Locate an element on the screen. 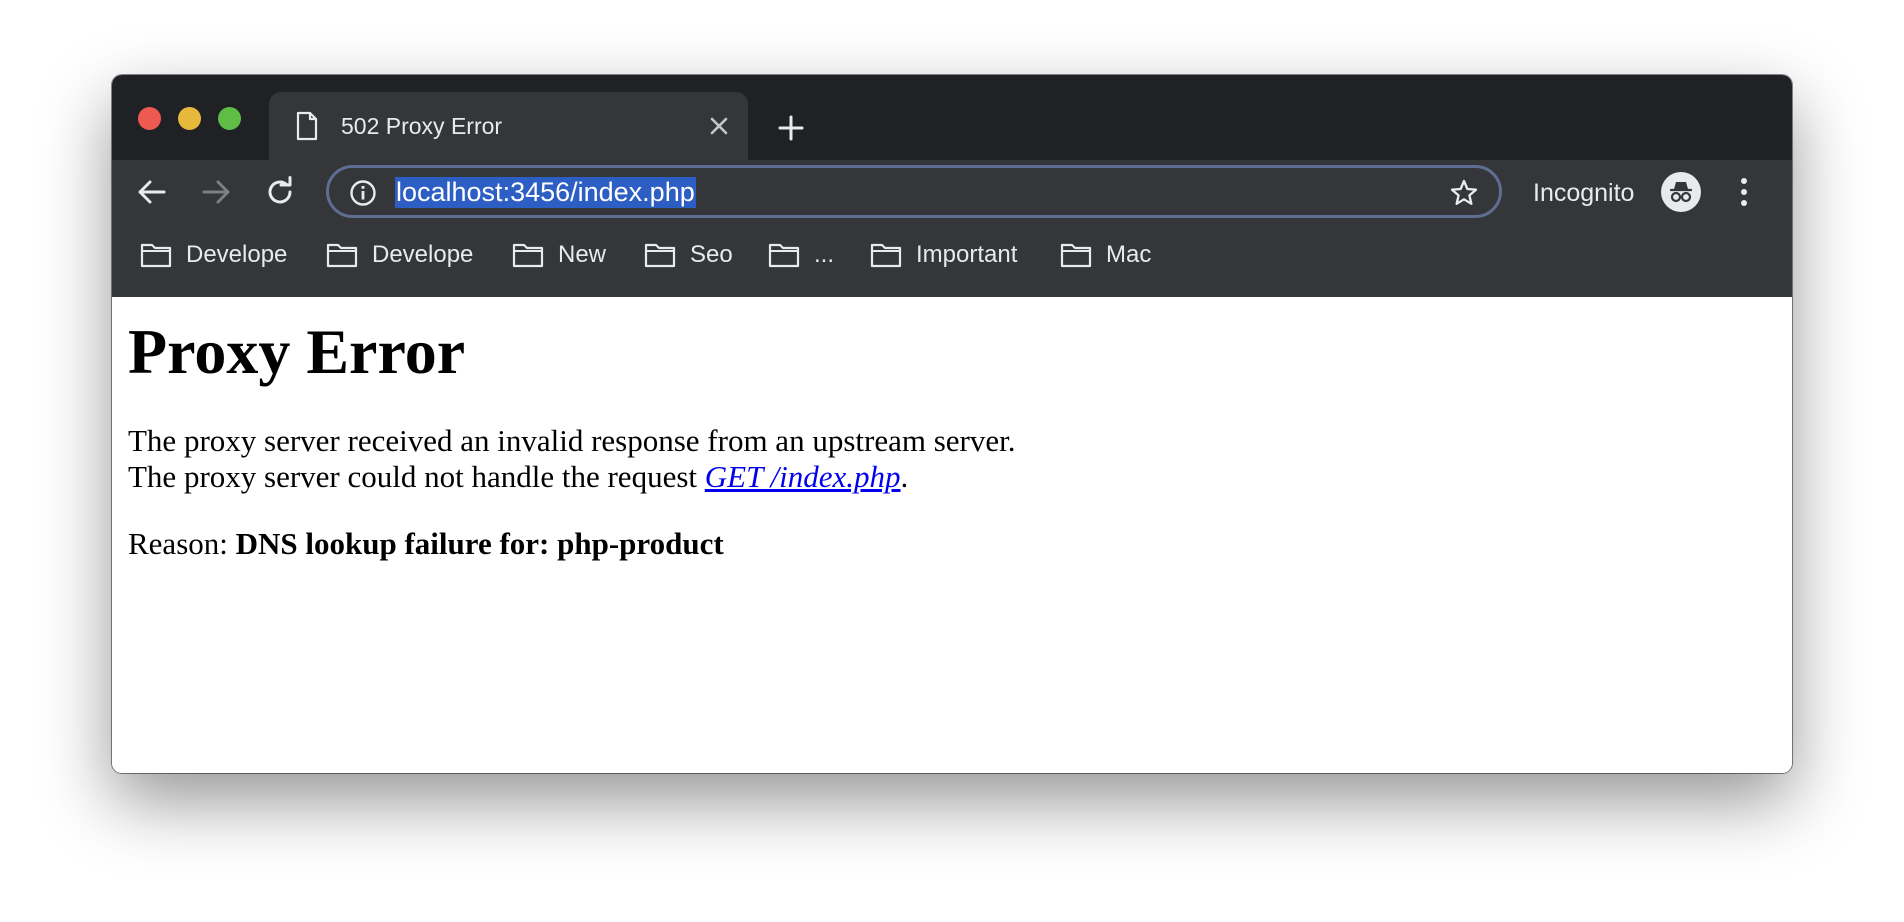  more-menu-icon is located at coordinates (1744, 192).